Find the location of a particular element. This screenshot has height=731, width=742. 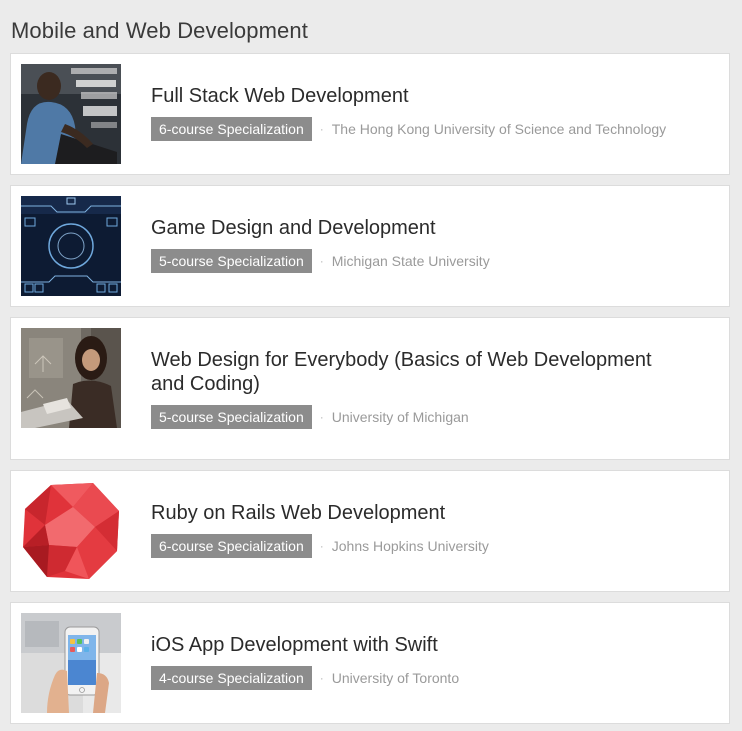

university-name: University of Michigan is located at coordinates (400, 417).